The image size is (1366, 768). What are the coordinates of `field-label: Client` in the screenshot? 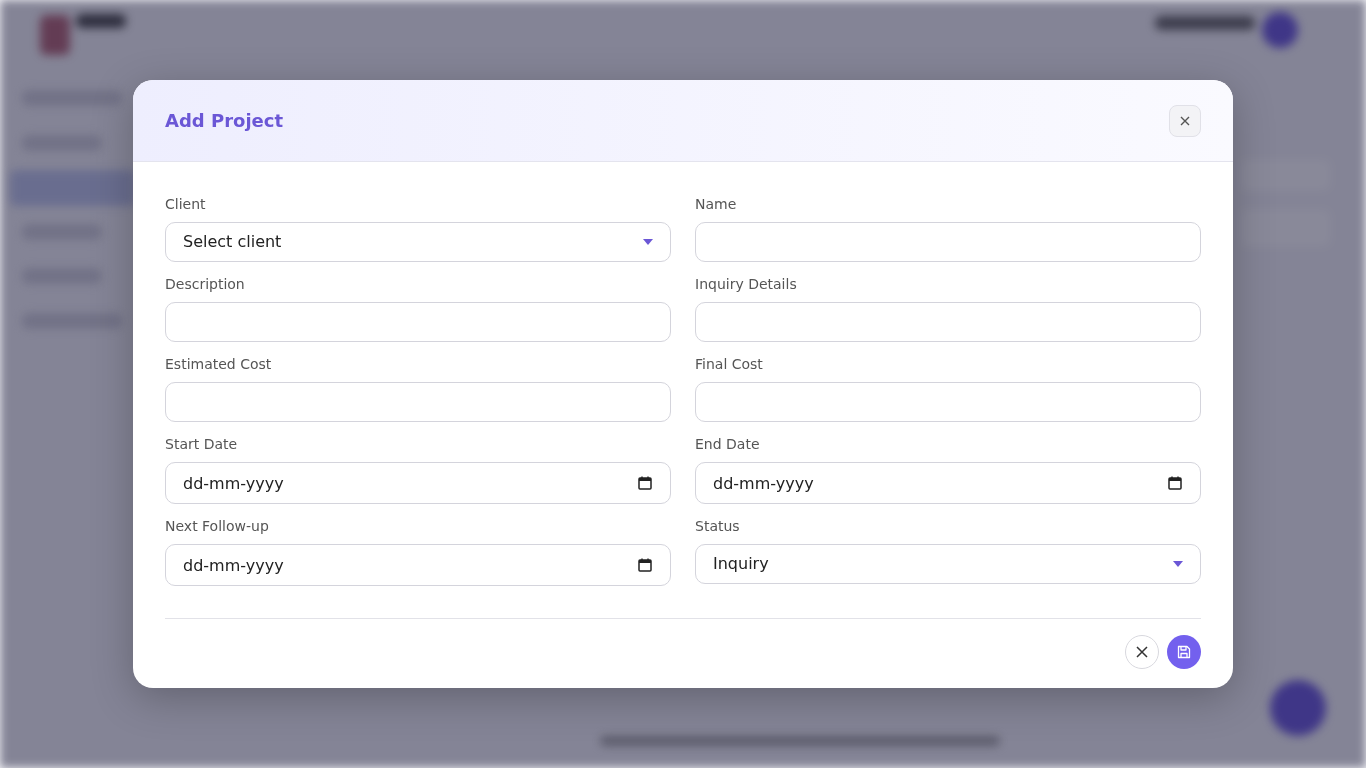 It's located at (186, 204).